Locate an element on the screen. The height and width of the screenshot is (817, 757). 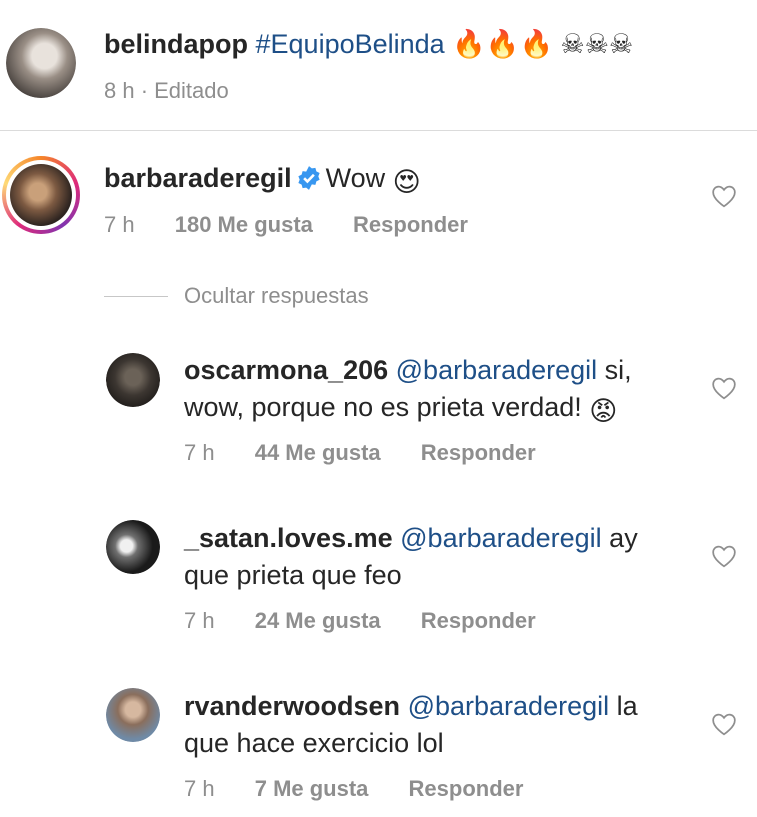
hide-replies-line is located at coordinates (136, 296).